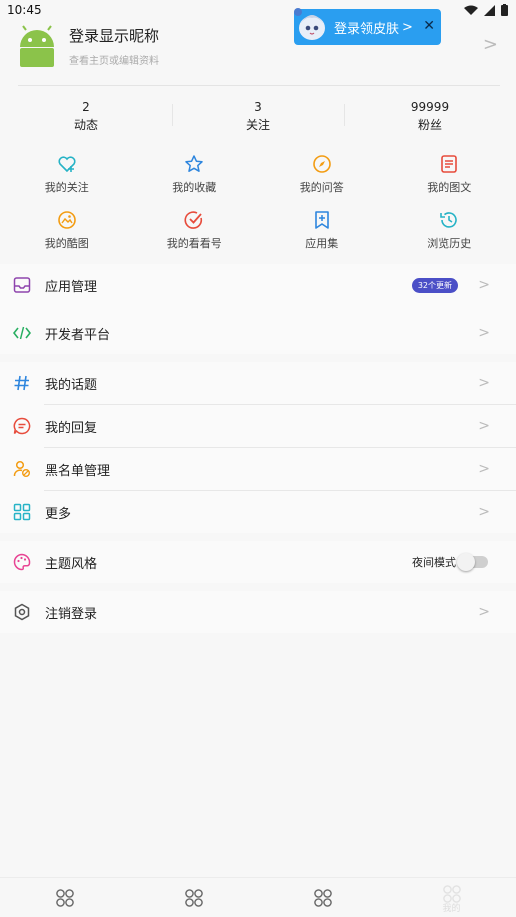  What do you see at coordinates (434, 285) in the screenshot?
I see `update-count-badge: 32个更新` at bounding box center [434, 285].